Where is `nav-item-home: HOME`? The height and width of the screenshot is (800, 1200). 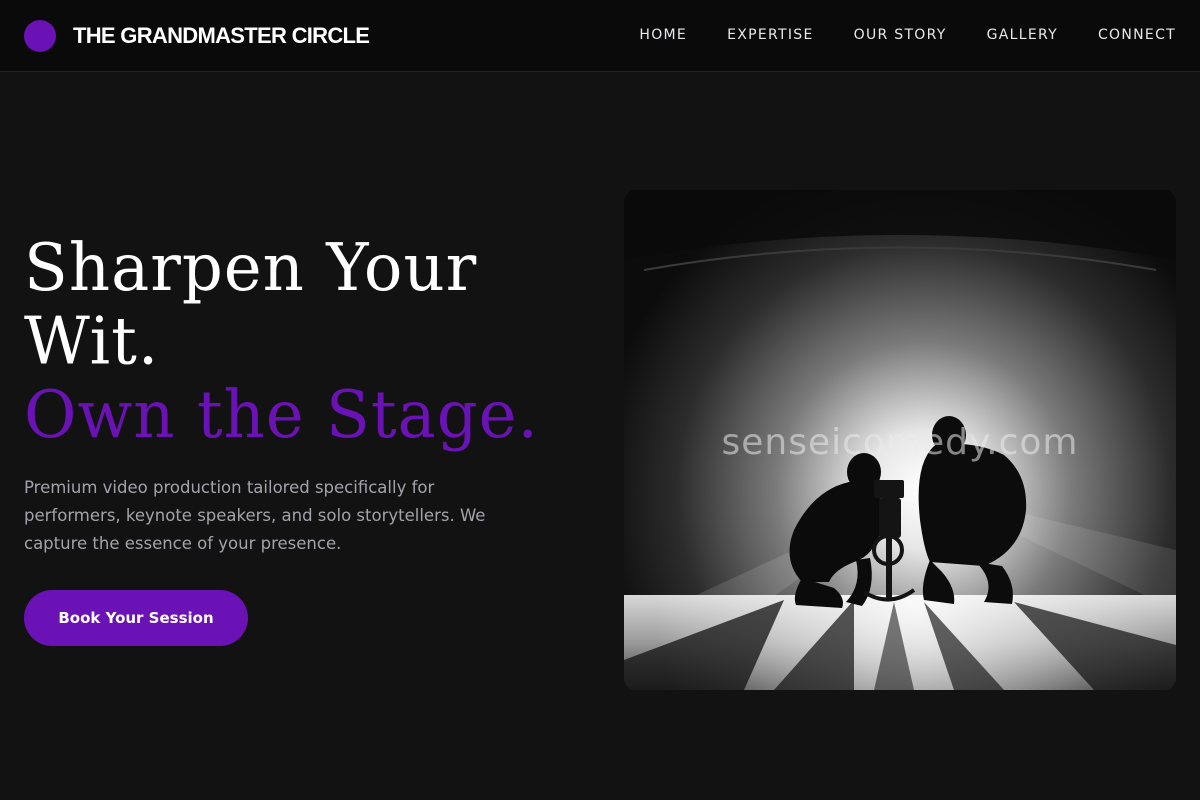
nav-item-home: HOME is located at coordinates (663, 35).